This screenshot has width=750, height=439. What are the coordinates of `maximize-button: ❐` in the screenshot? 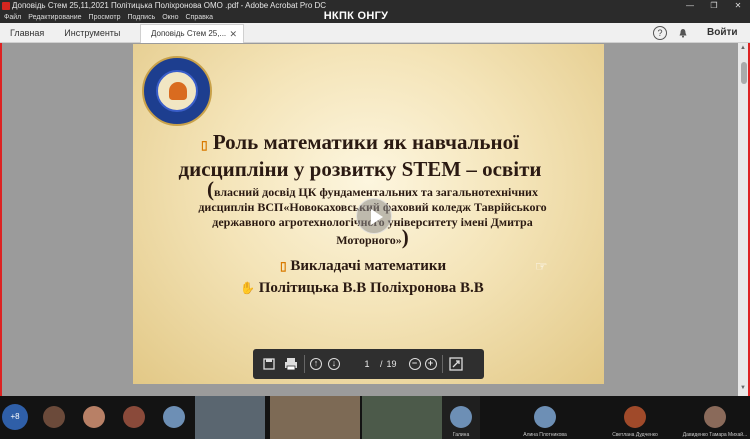 It's located at (714, 5).